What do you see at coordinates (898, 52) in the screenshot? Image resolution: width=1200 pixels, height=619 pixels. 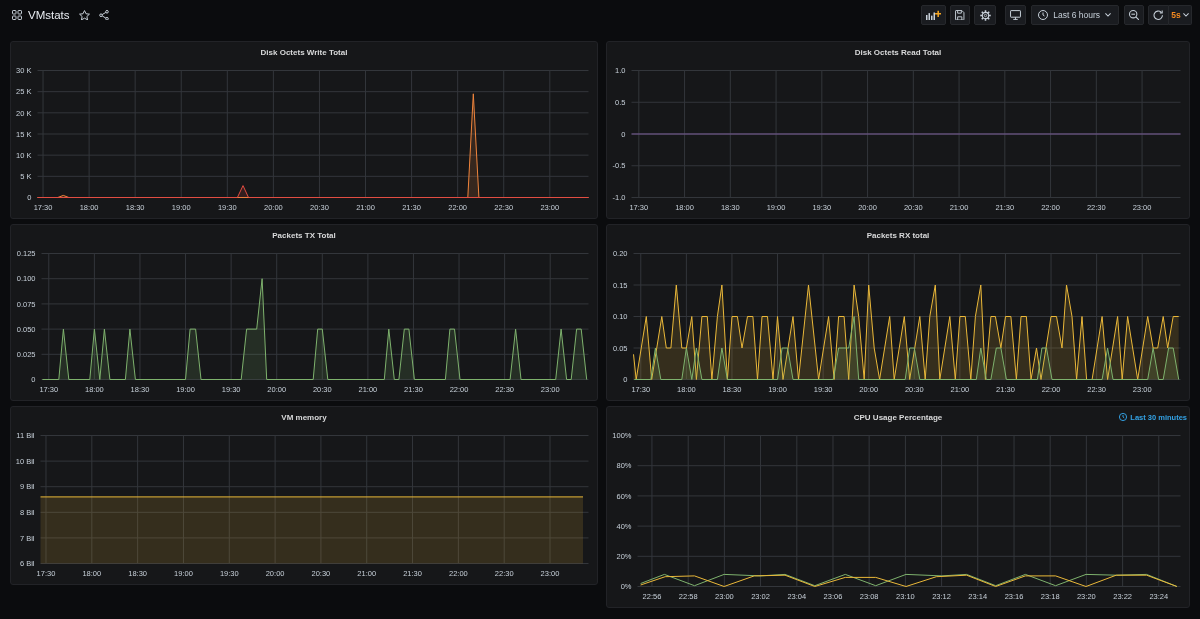 I see `panel-title: Disk Octets Read Total` at bounding box center [898, 52].